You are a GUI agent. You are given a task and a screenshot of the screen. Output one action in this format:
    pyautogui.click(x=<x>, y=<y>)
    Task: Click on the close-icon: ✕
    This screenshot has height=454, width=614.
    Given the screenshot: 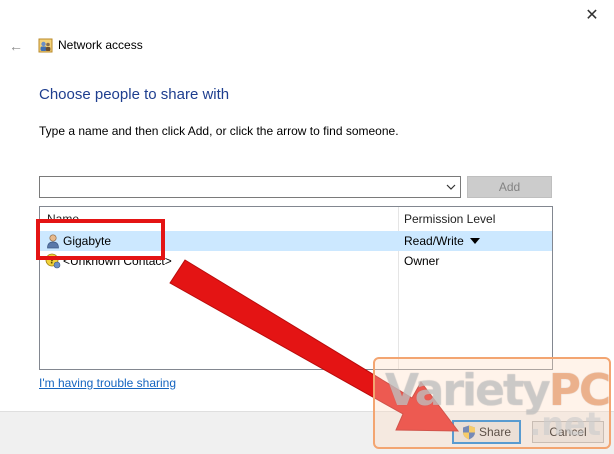 What is the action you would take?
    pyautogui.click(x=592, y=15)
    